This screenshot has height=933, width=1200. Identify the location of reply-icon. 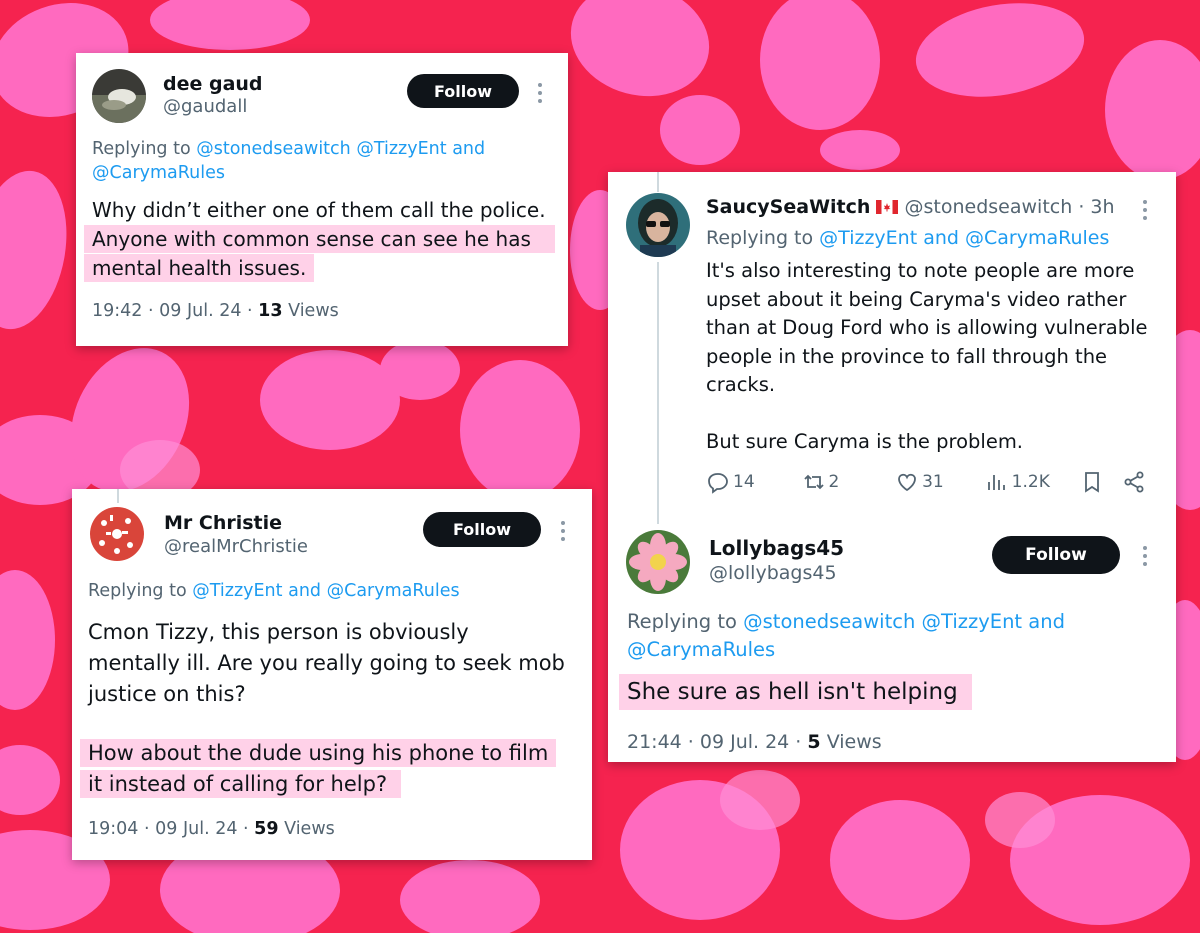
(718, 483).